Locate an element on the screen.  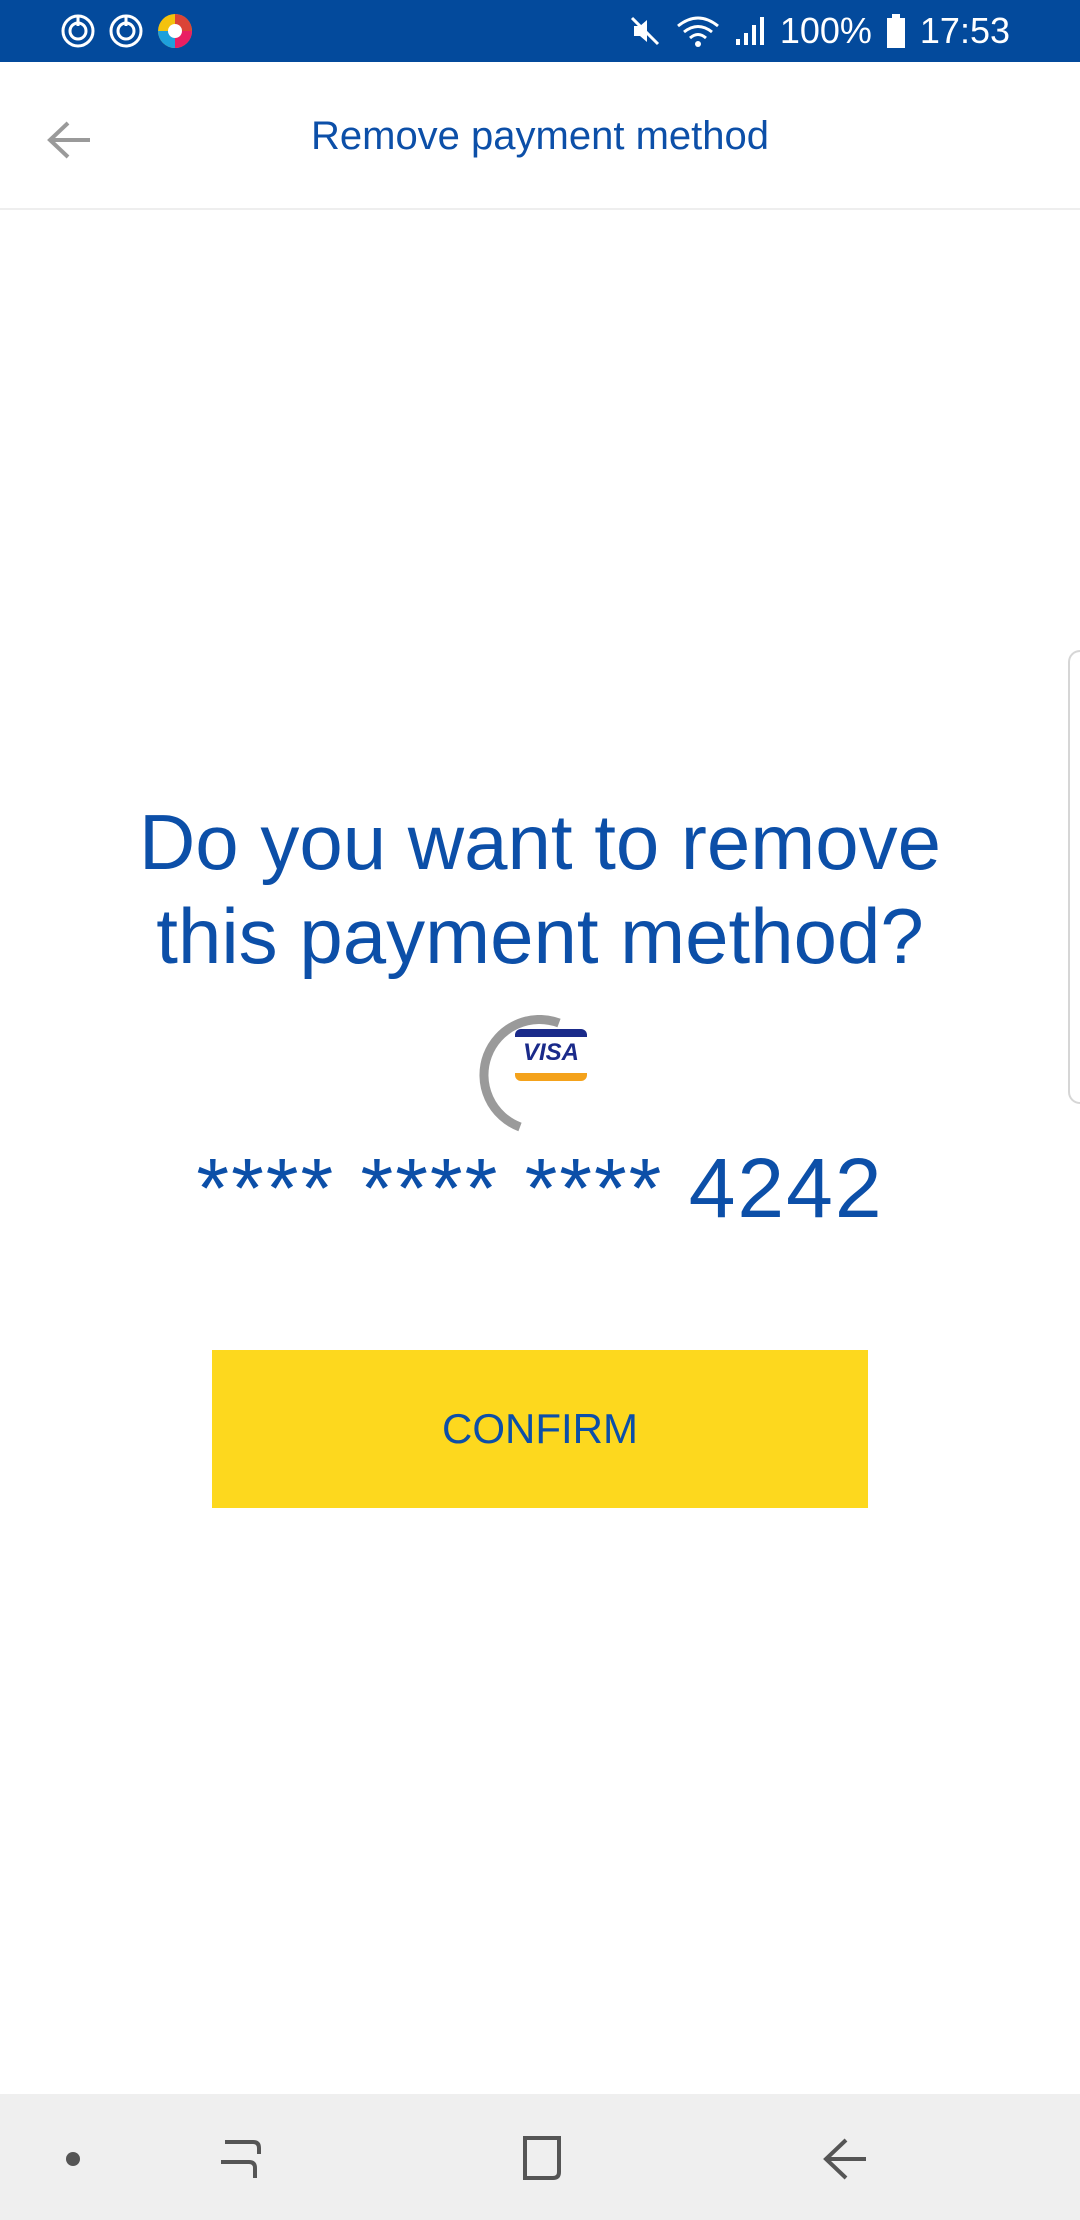
card-number: **** **** **** 4242 is located at coordinates (540, 1188).